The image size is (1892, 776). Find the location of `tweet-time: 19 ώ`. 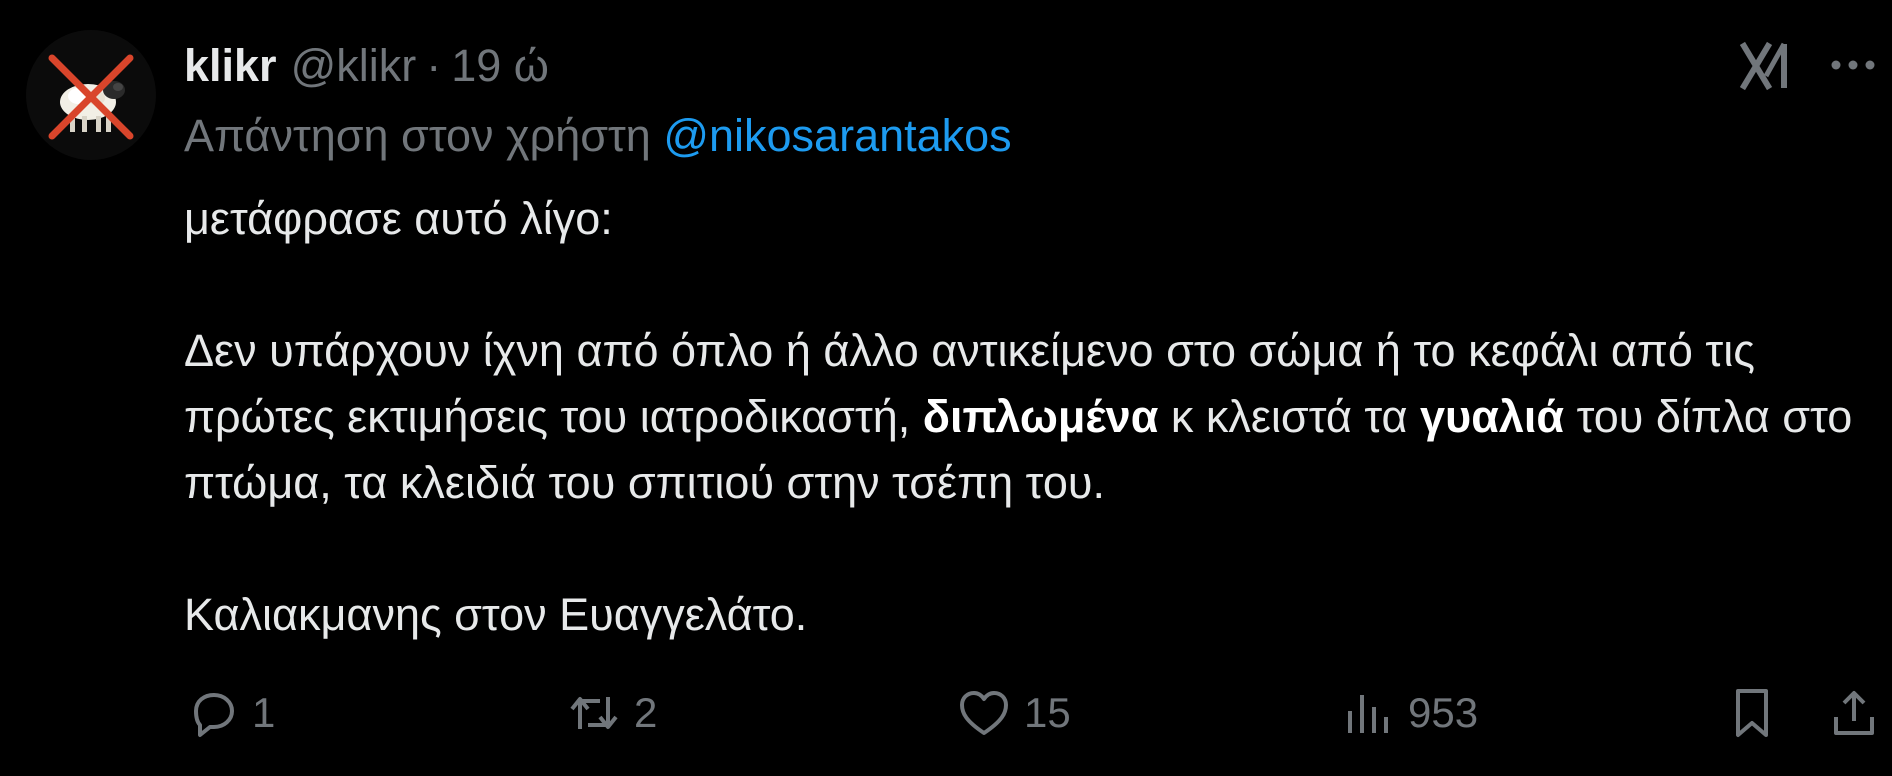

tweet-time: 19 ώ is located at coordinates (500, 66).